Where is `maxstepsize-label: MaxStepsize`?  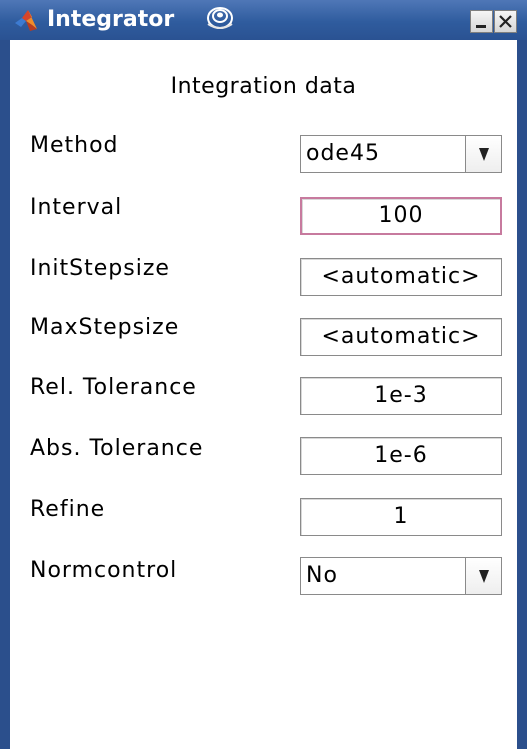 maxstepsize-label: MaxStepsize is located at coordinates (105, 327).